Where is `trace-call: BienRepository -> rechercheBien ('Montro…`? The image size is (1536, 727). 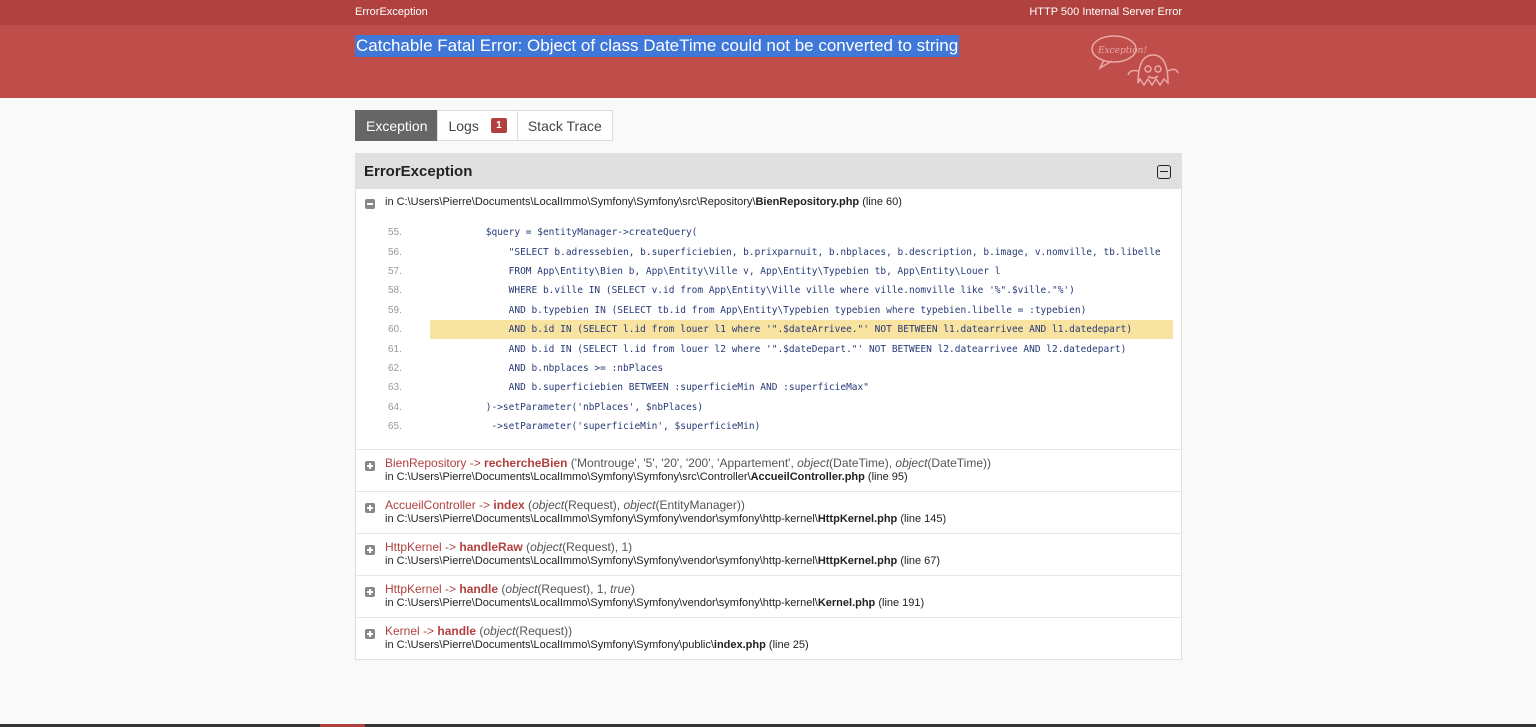 trace-call: BienRepository -> rechercheBien ('Montro… is located at coordinates (779, 463).